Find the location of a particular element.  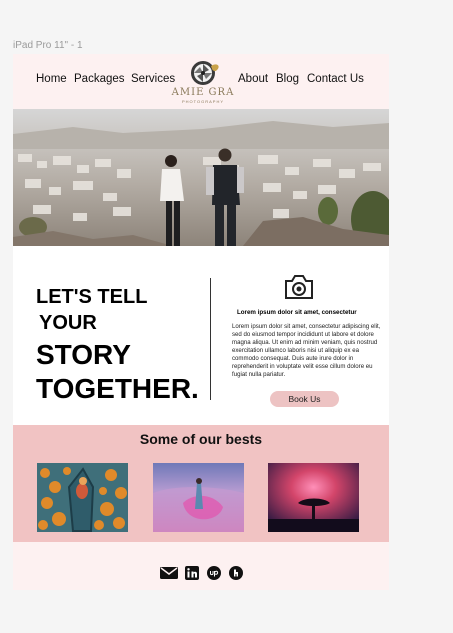

story-subtitle: Lorem ipsum dolor sit amet, consectetur is located at coordinates (297, 312).